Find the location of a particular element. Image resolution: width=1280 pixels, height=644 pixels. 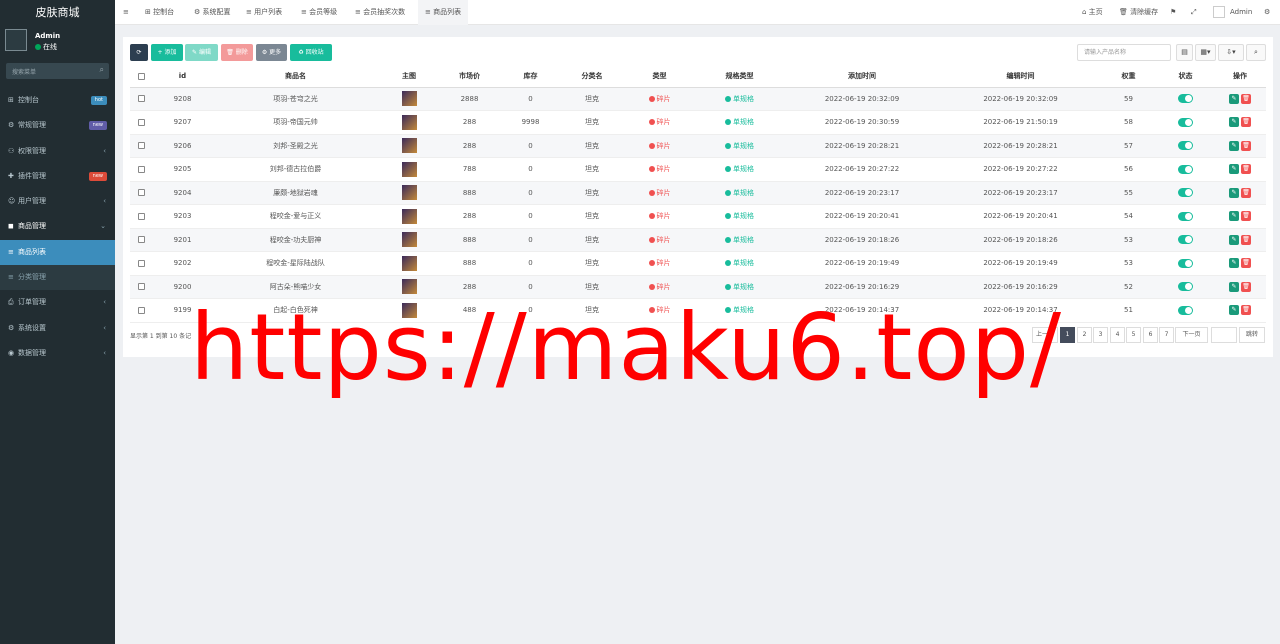

column-header: 分类名 is located at coordinates (592, 77).